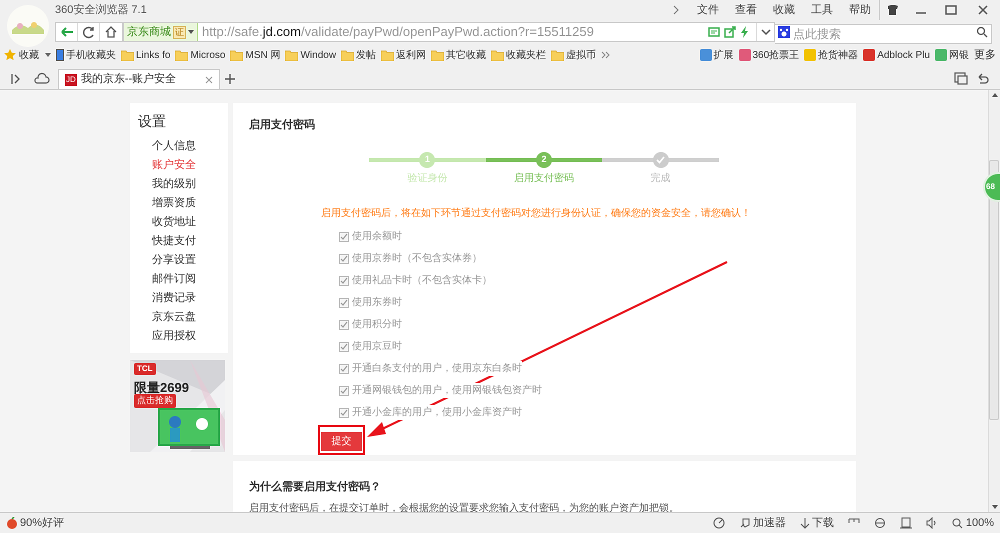 The image size is (1000, 533). What do you see at coordinates (398, 32) in the screenshot?
I see `url-text: http://safe.jd.com/validate/payPwd/openPayPwd.action?r=15511259` at bounding box center [398, 32].